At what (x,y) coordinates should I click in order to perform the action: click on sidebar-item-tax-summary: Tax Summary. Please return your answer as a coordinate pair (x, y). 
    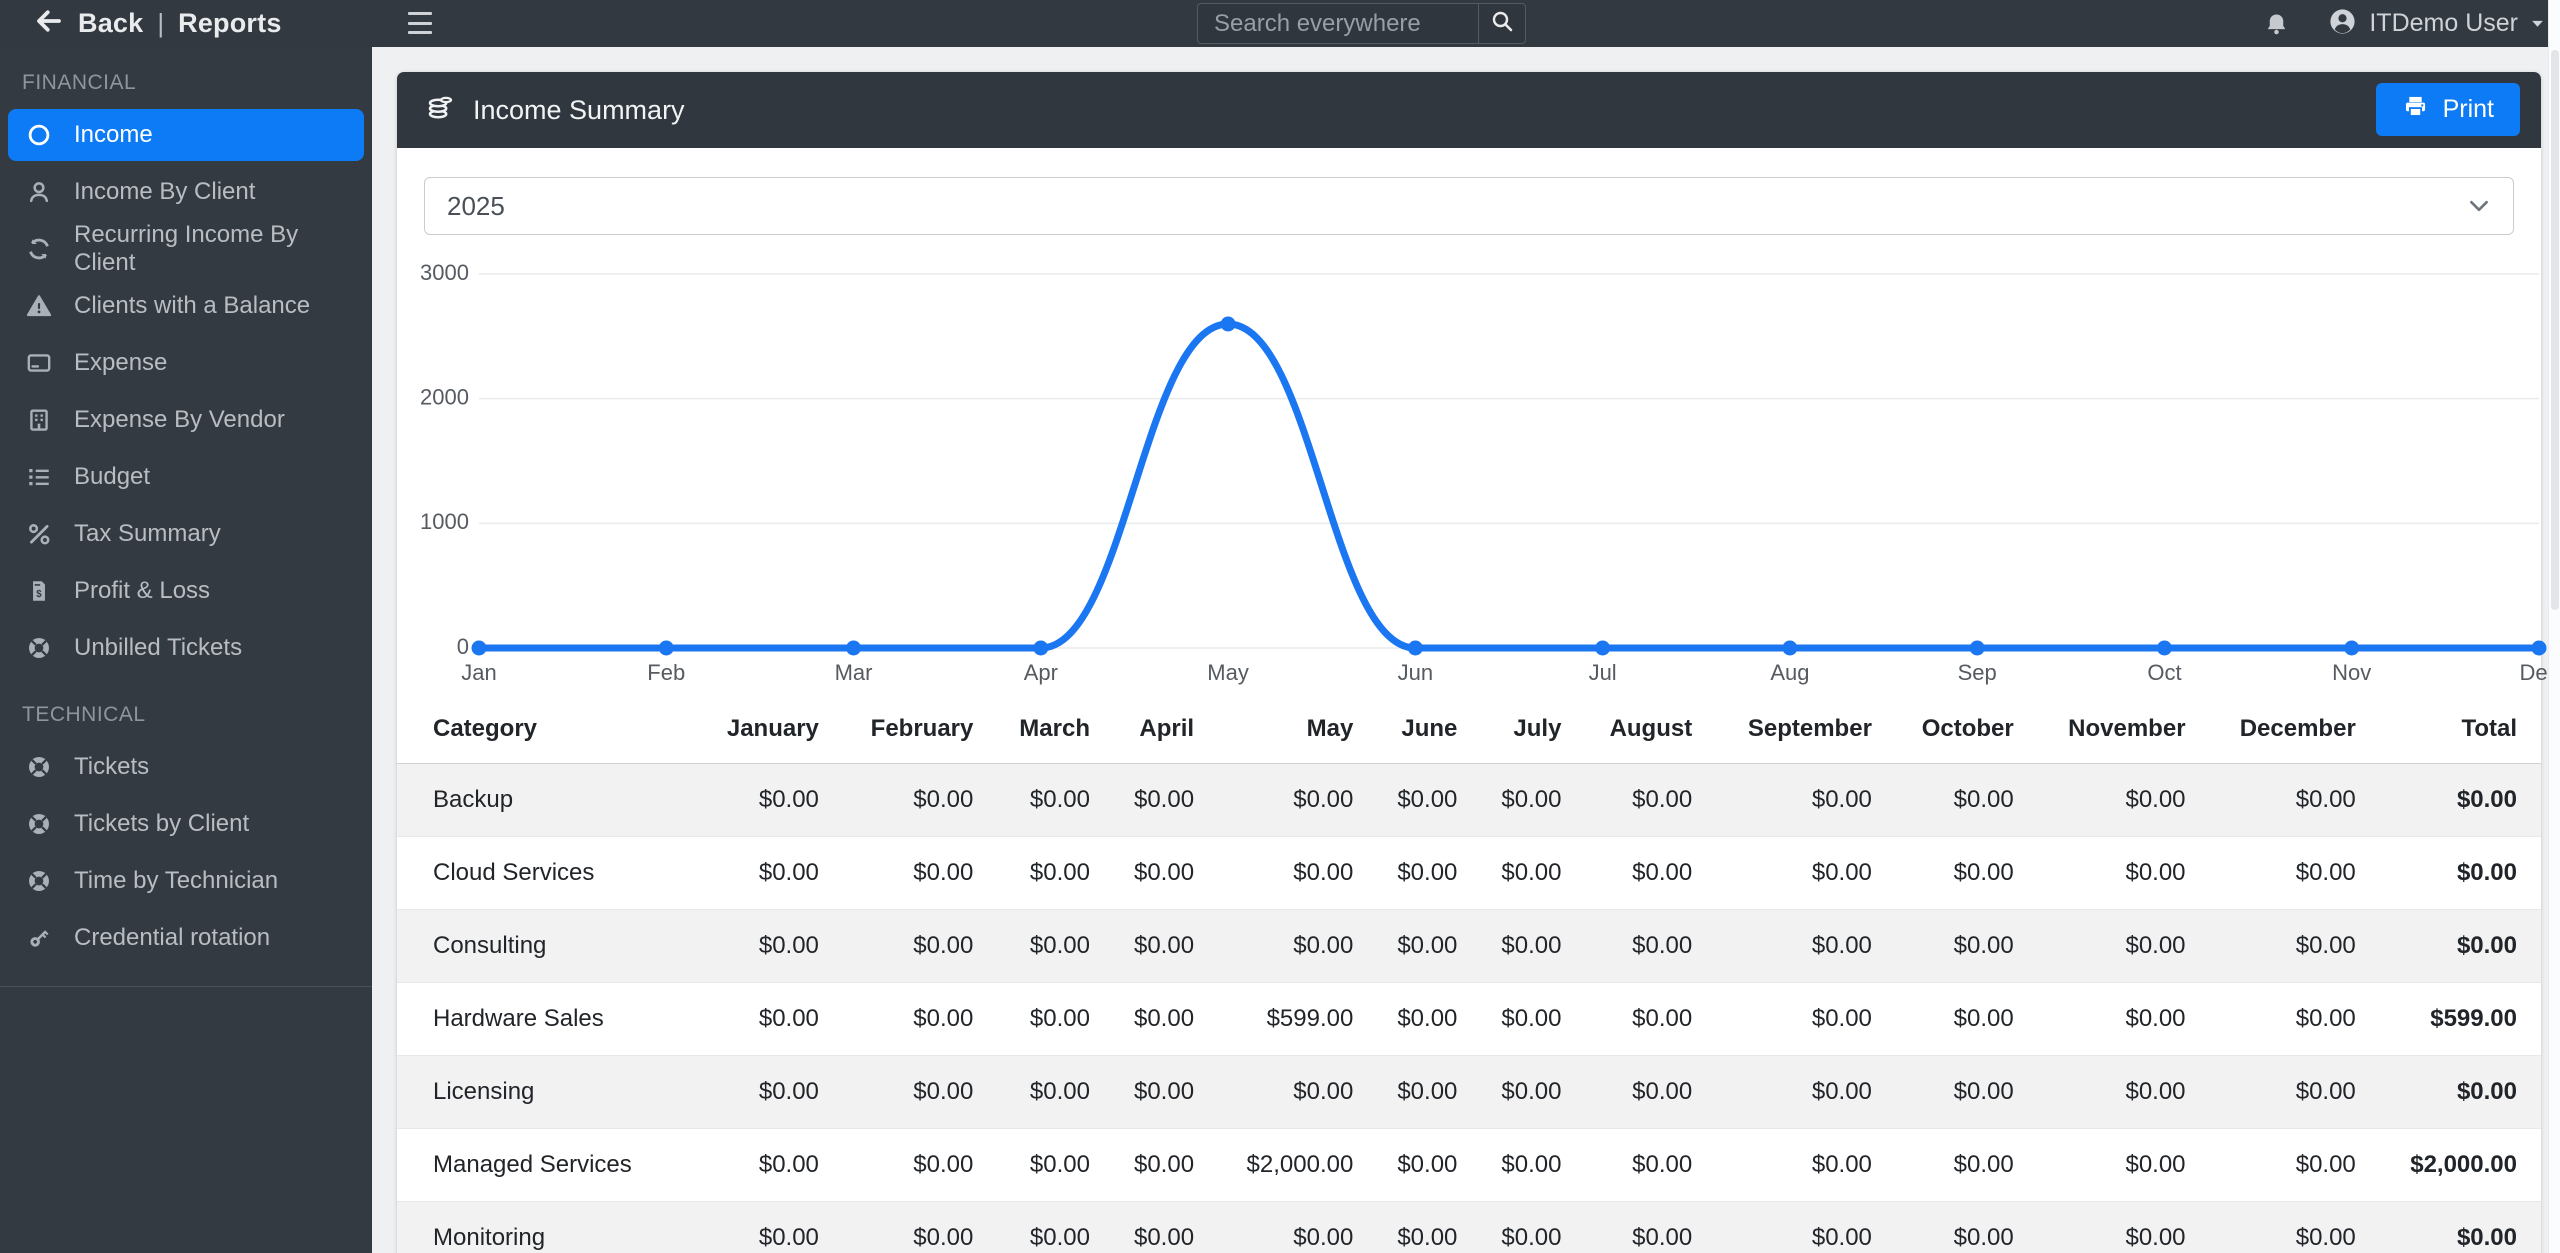
    Looking at the image, I should click on (186, 534).